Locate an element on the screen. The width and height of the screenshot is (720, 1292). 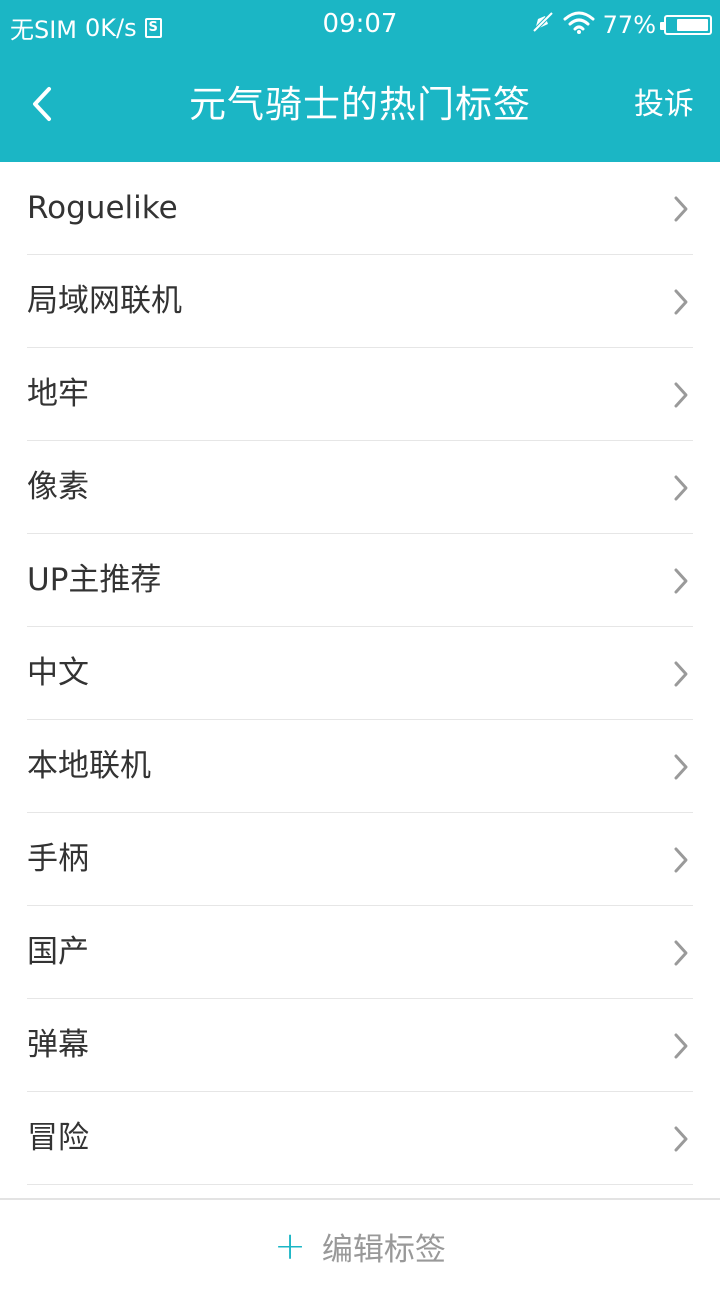
battery-cap is located at coordinates (662, 26).